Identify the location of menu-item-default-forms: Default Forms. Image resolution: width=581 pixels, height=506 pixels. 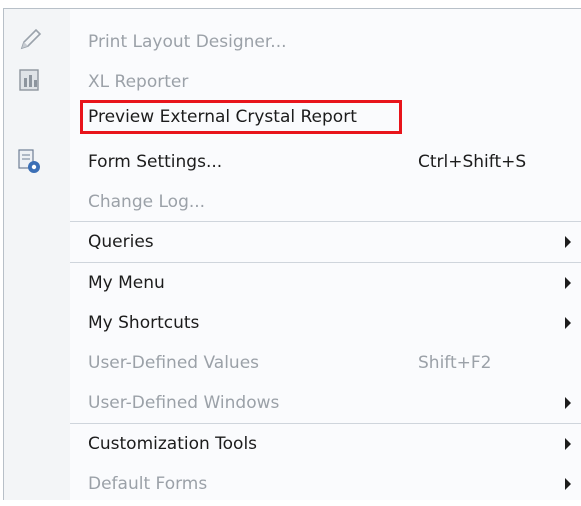
(292, 484).